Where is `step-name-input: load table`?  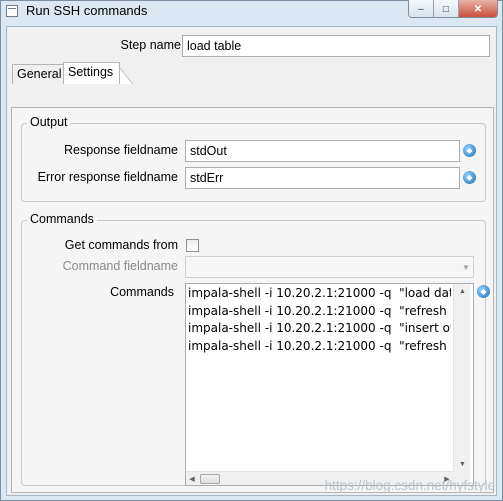
step-name-input: load table is located at coordinates (336, 46).